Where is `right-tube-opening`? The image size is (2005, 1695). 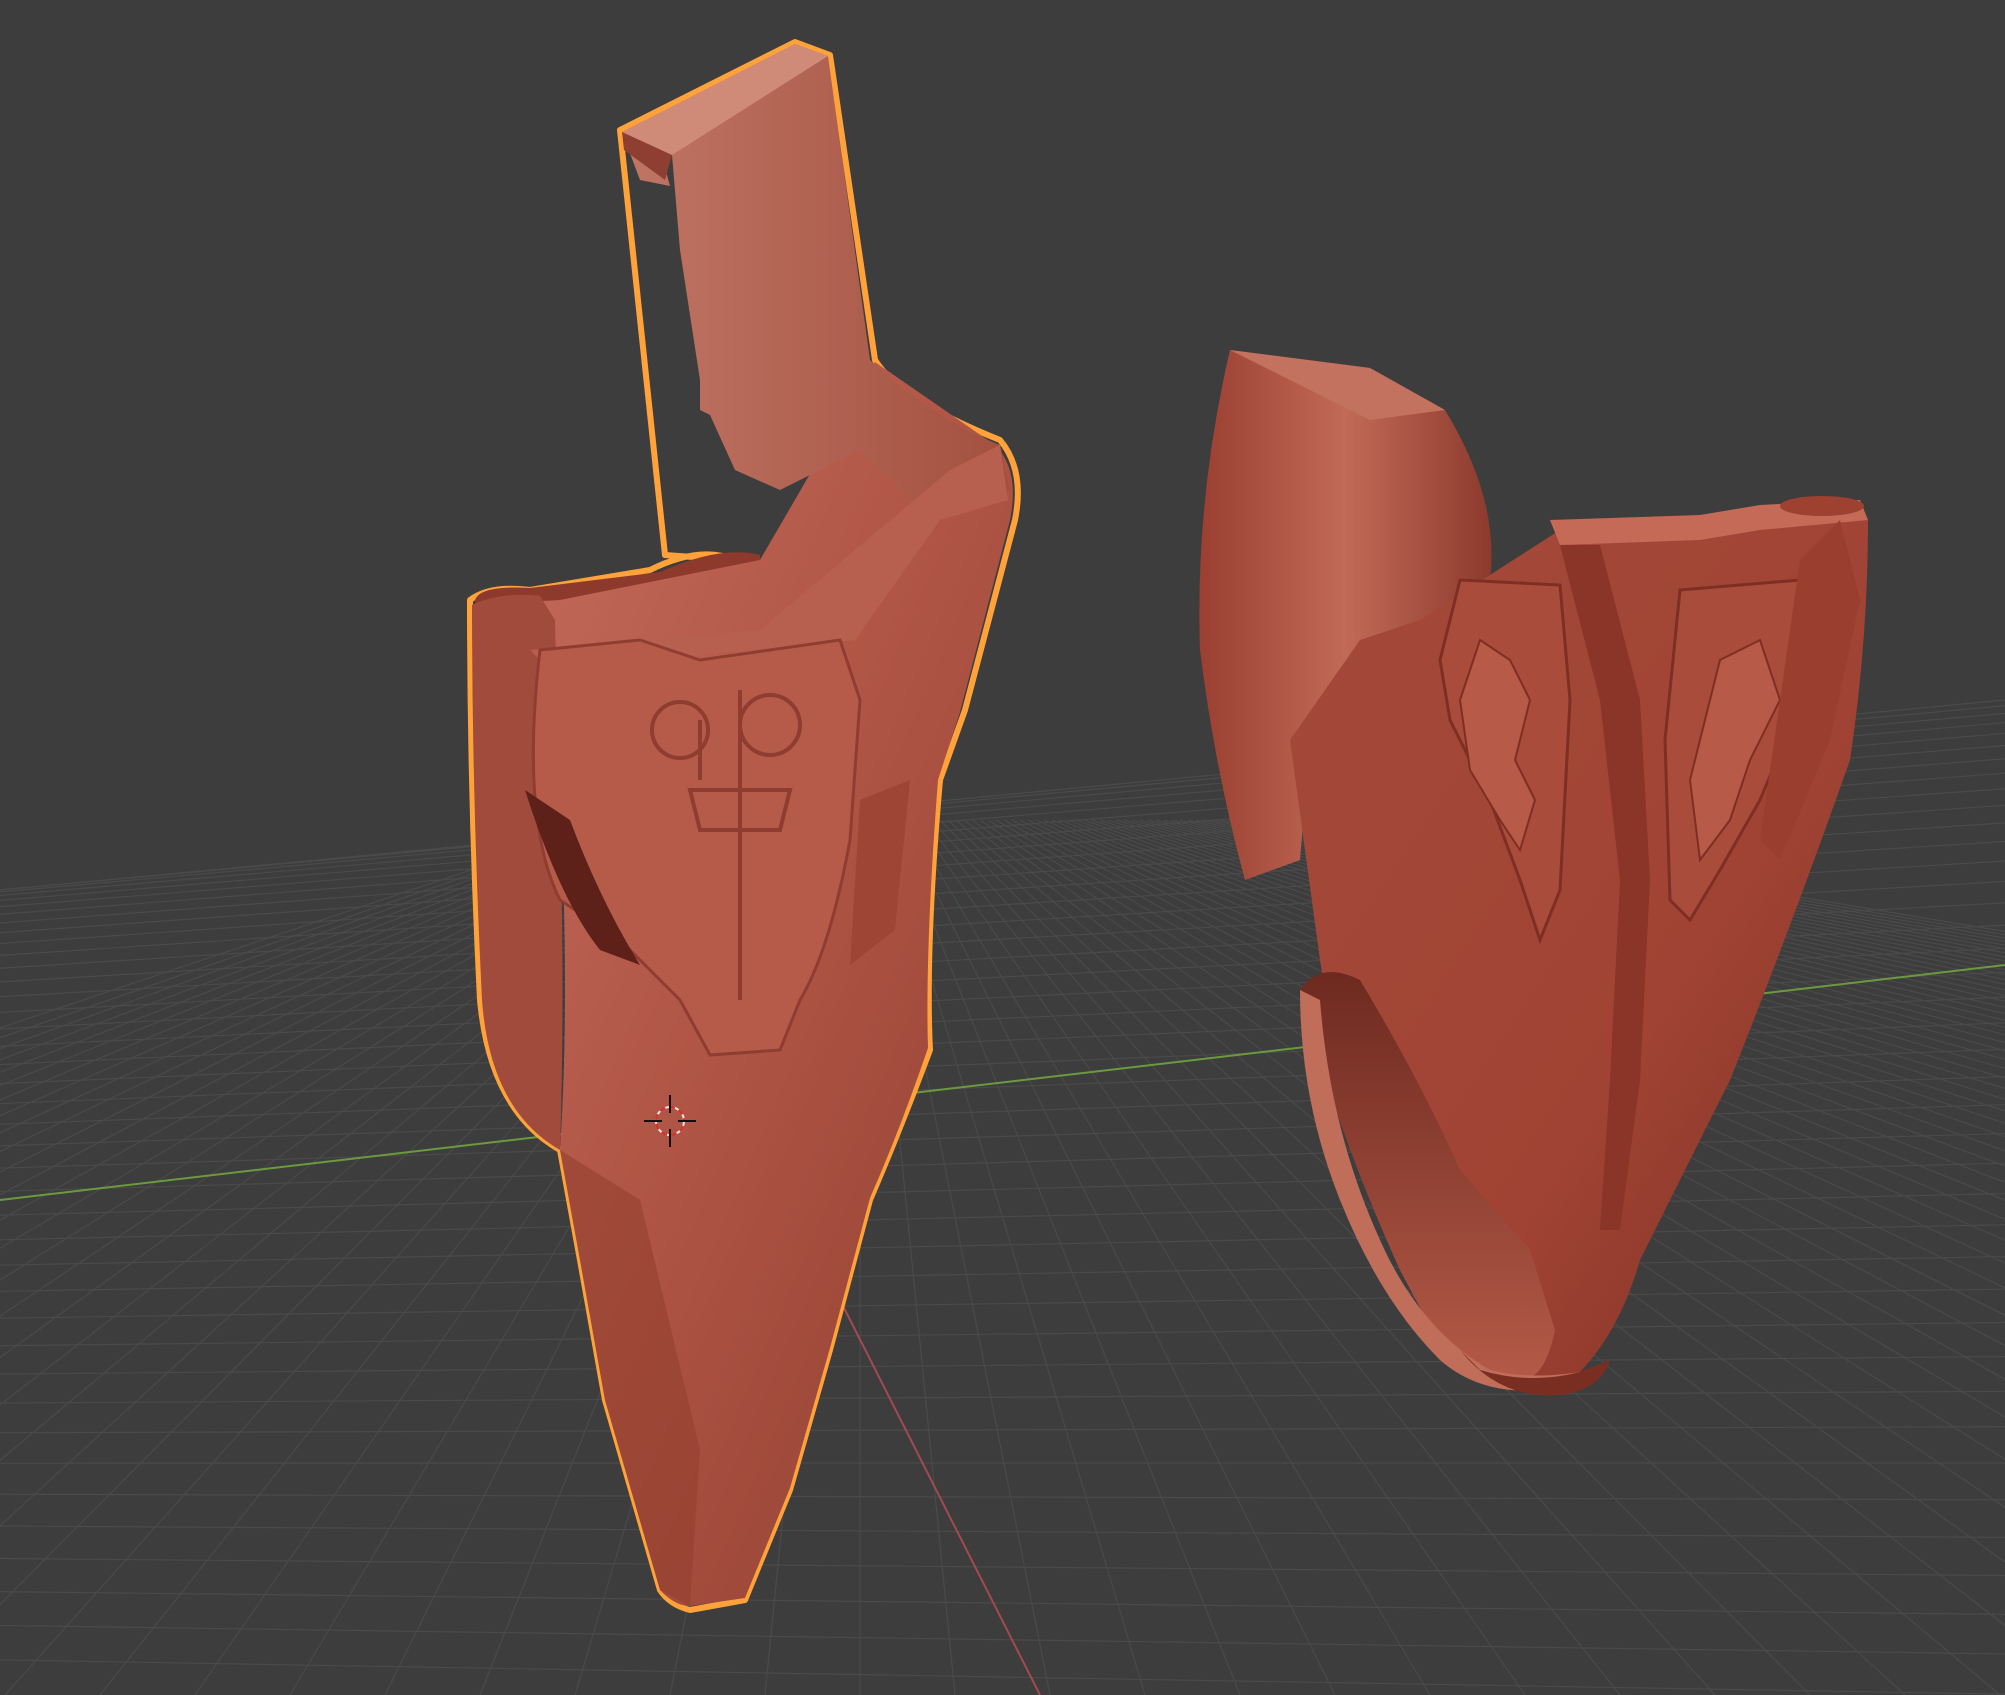 right-tube-opening is located at coordinates (1822, 506).